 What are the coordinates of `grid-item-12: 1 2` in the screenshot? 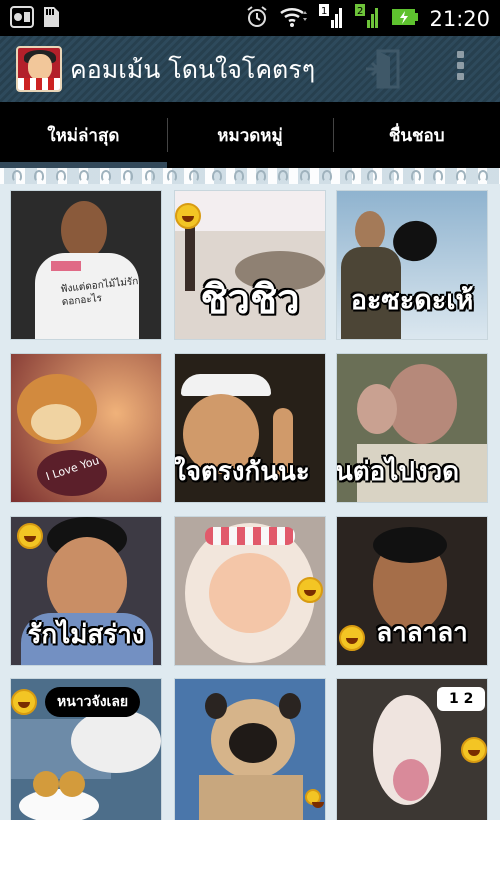 It's located at (412, 749).